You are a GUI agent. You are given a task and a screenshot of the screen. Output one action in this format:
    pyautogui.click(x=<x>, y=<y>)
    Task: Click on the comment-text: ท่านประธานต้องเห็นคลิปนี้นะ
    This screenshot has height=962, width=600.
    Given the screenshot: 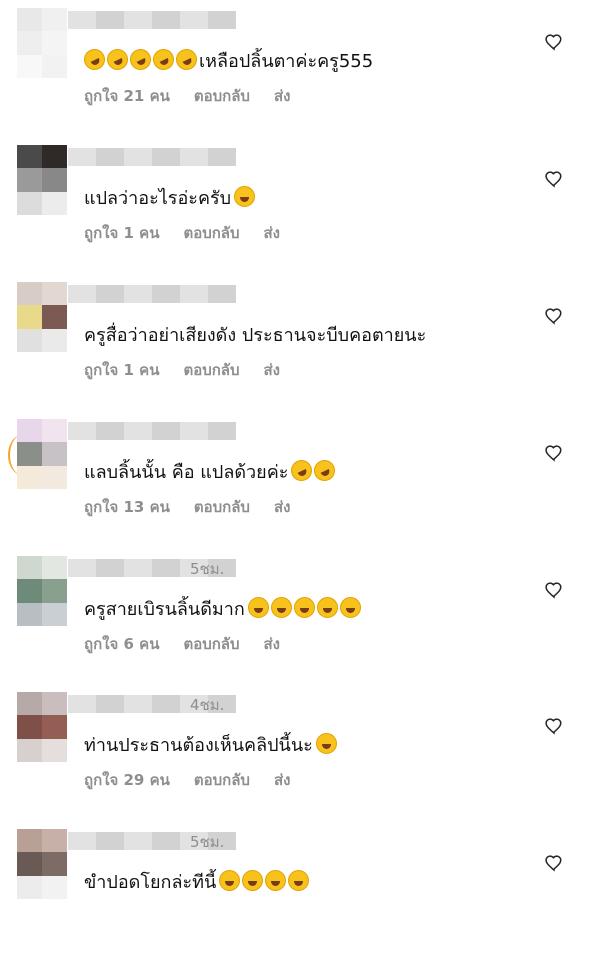 What is the action you would take?
    pyautogui.click(x=211, y=744)
    